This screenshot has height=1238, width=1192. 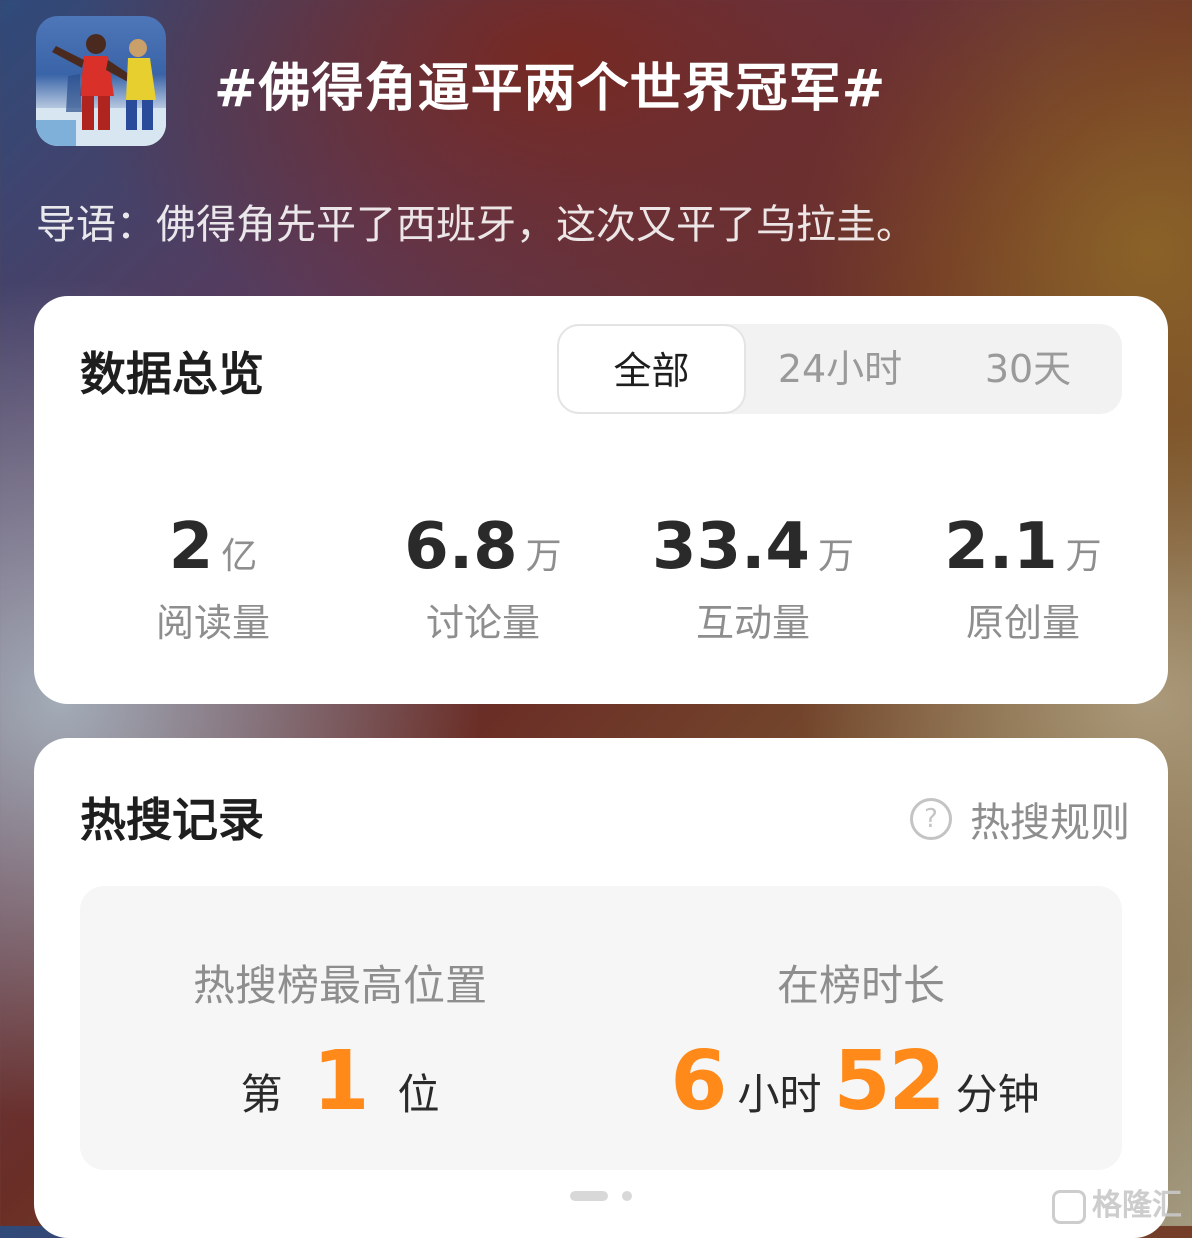 I want to click on position-value: 1, so click(x=340, y=1081).